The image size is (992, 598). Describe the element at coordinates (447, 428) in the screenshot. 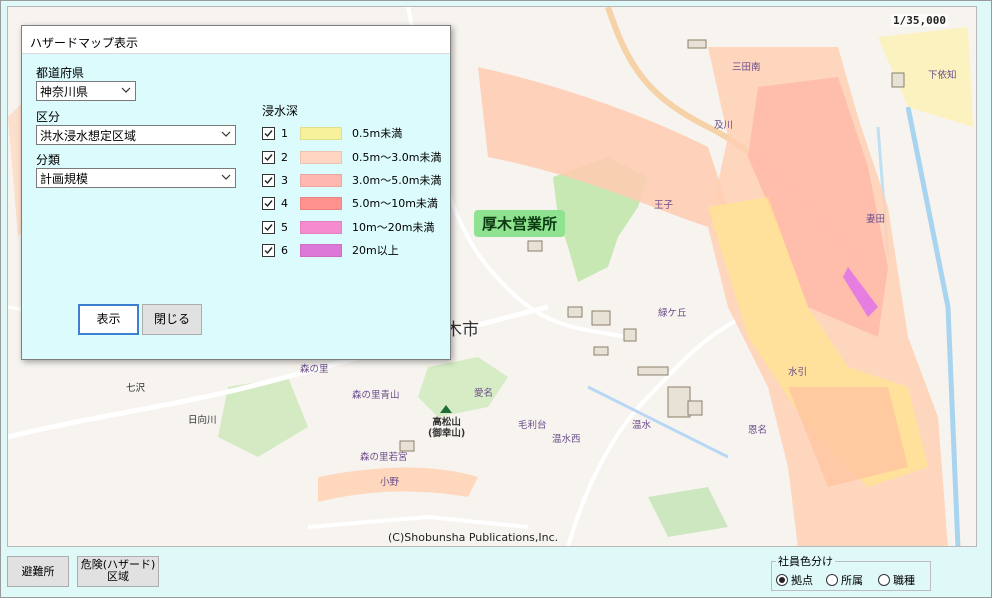

I see `mountain-label: 高松山 (御幸山)` at that location.